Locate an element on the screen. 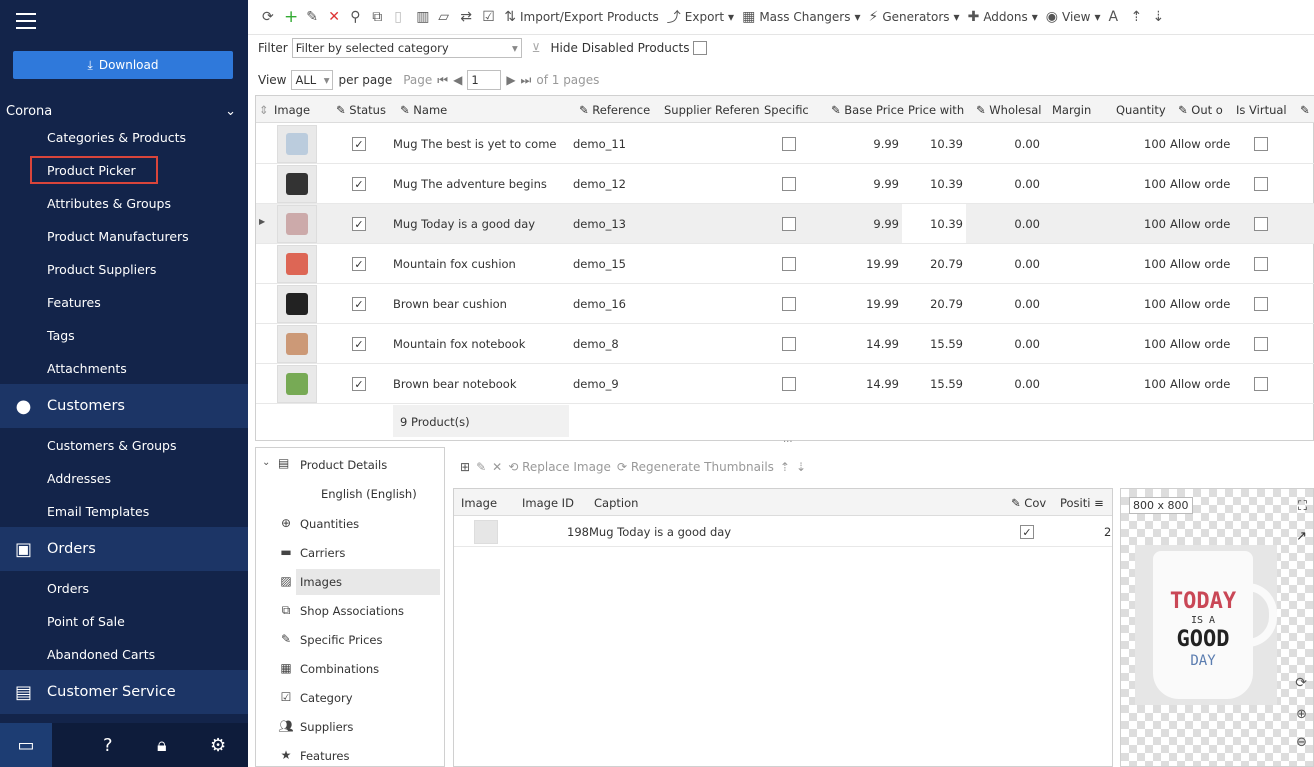 This screenshot has height=767, width=1314. image-row: 198 Mug Today is a good day ✓ 2 is located at coordinates (783, 532).